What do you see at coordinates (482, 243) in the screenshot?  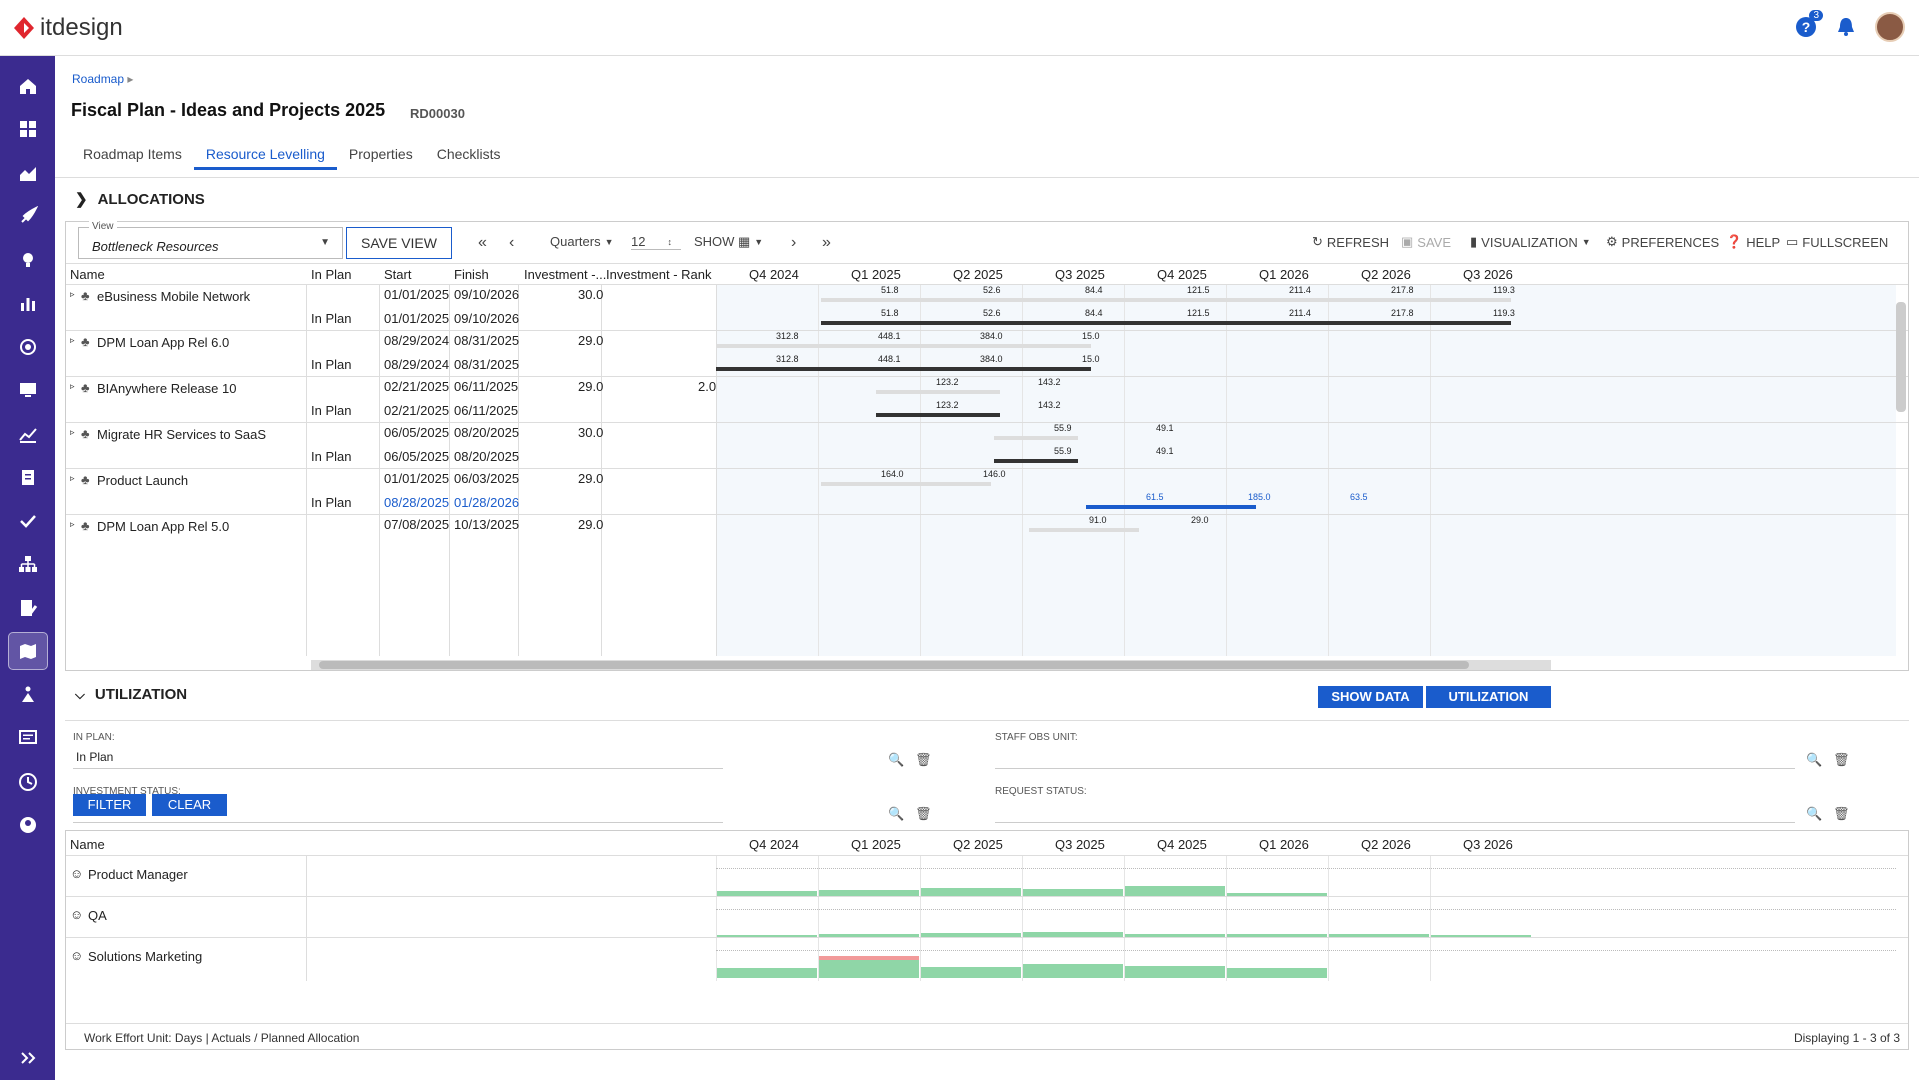 I see `first-period-icon: «` at bounding box center [482, 243].